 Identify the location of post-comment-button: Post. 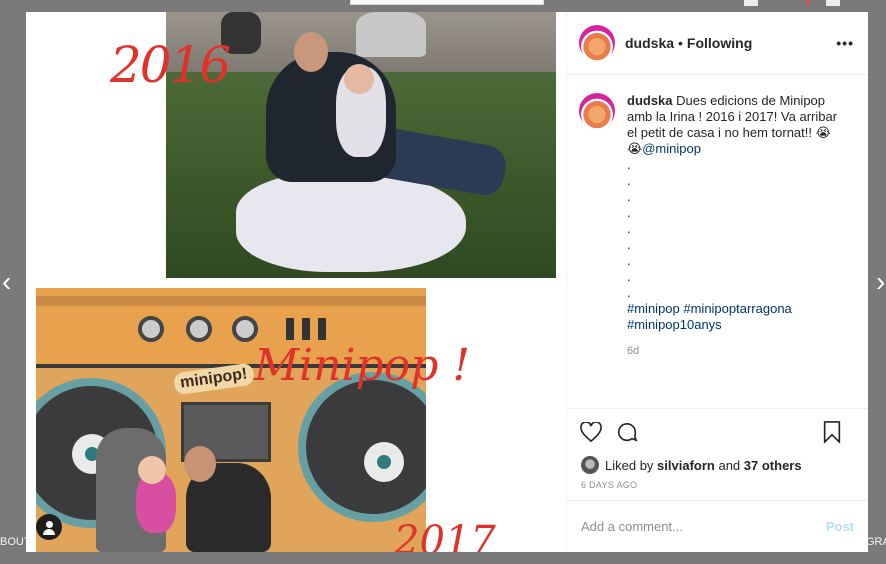
(840, 526).